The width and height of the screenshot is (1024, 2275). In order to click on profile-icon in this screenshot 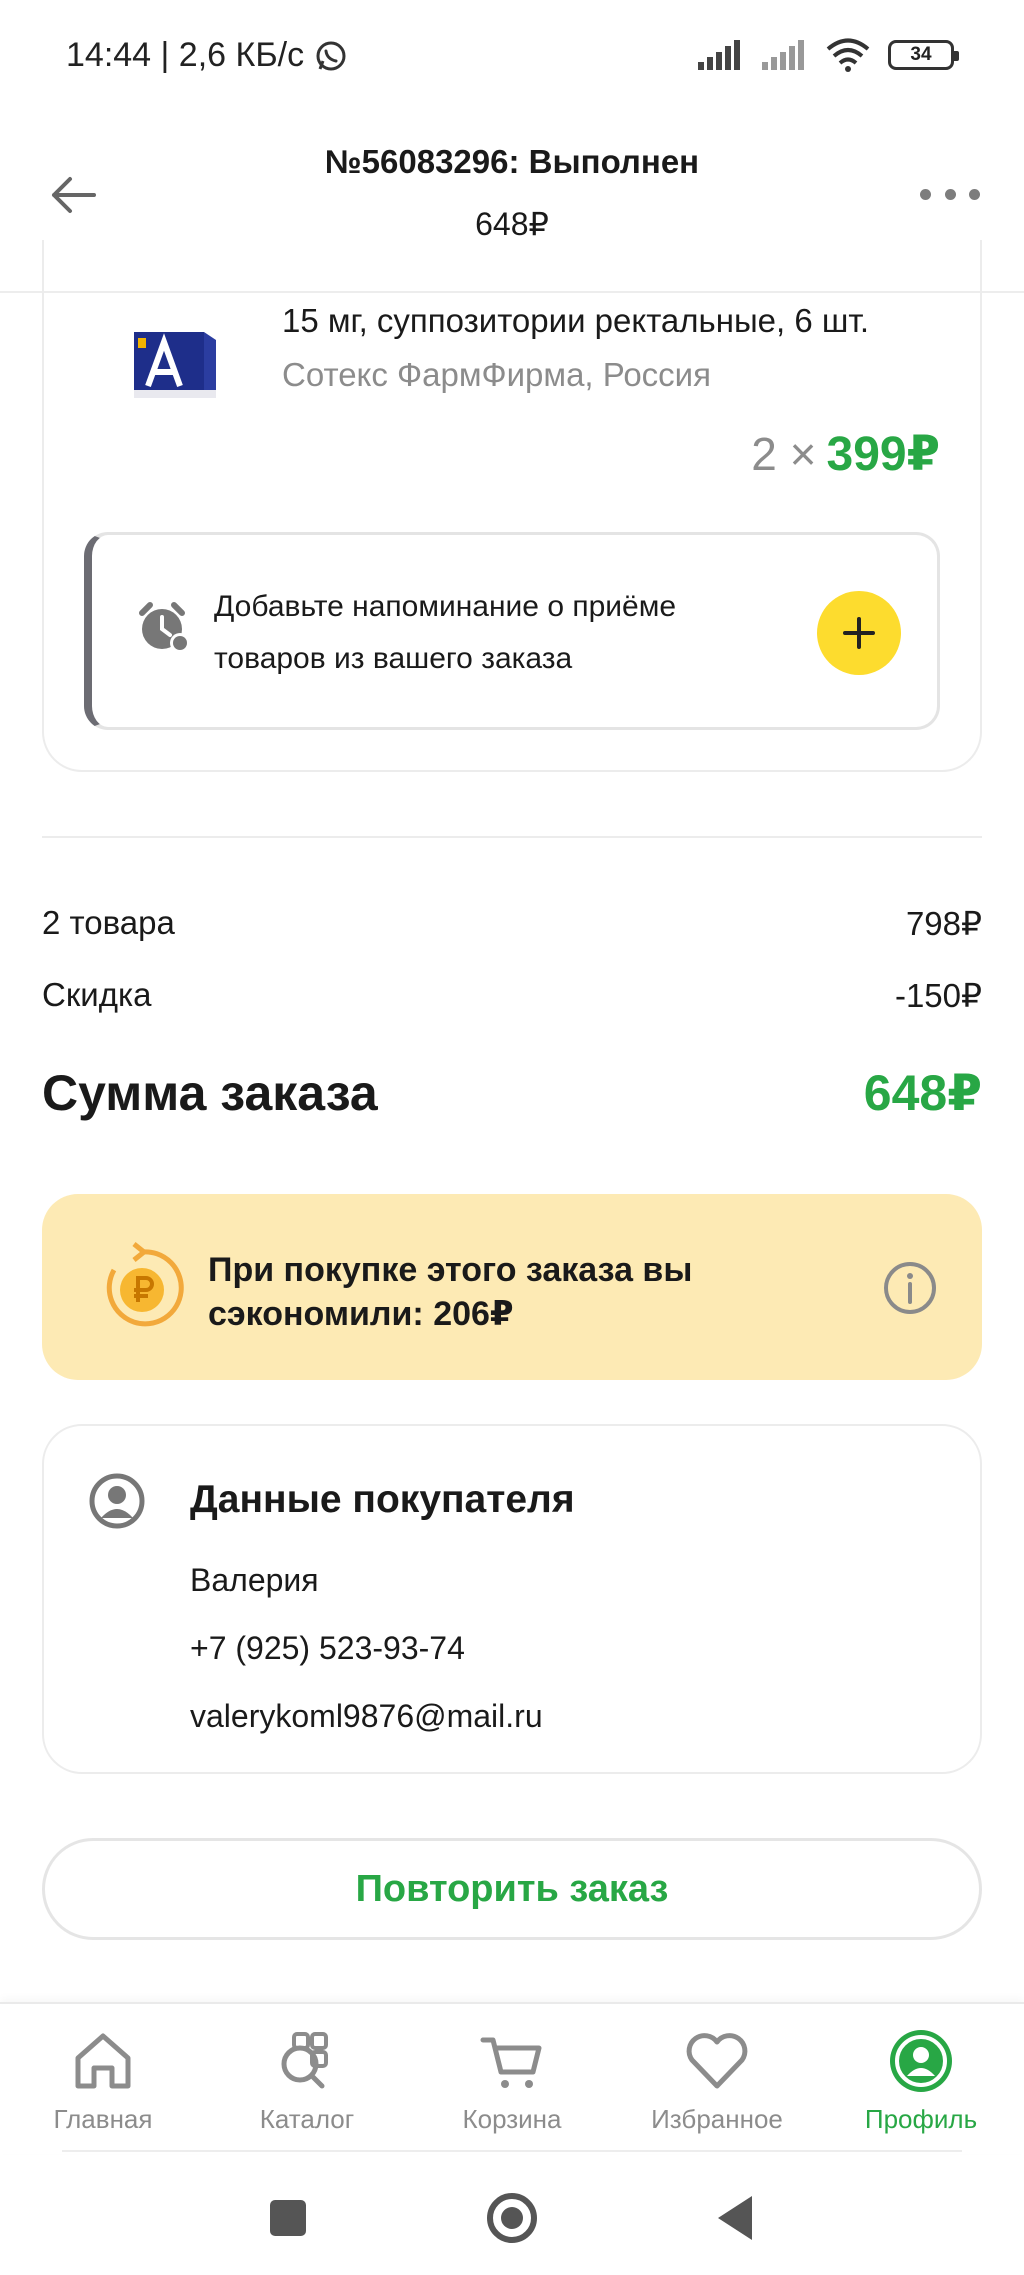, I will do `click(921, 2061)`.